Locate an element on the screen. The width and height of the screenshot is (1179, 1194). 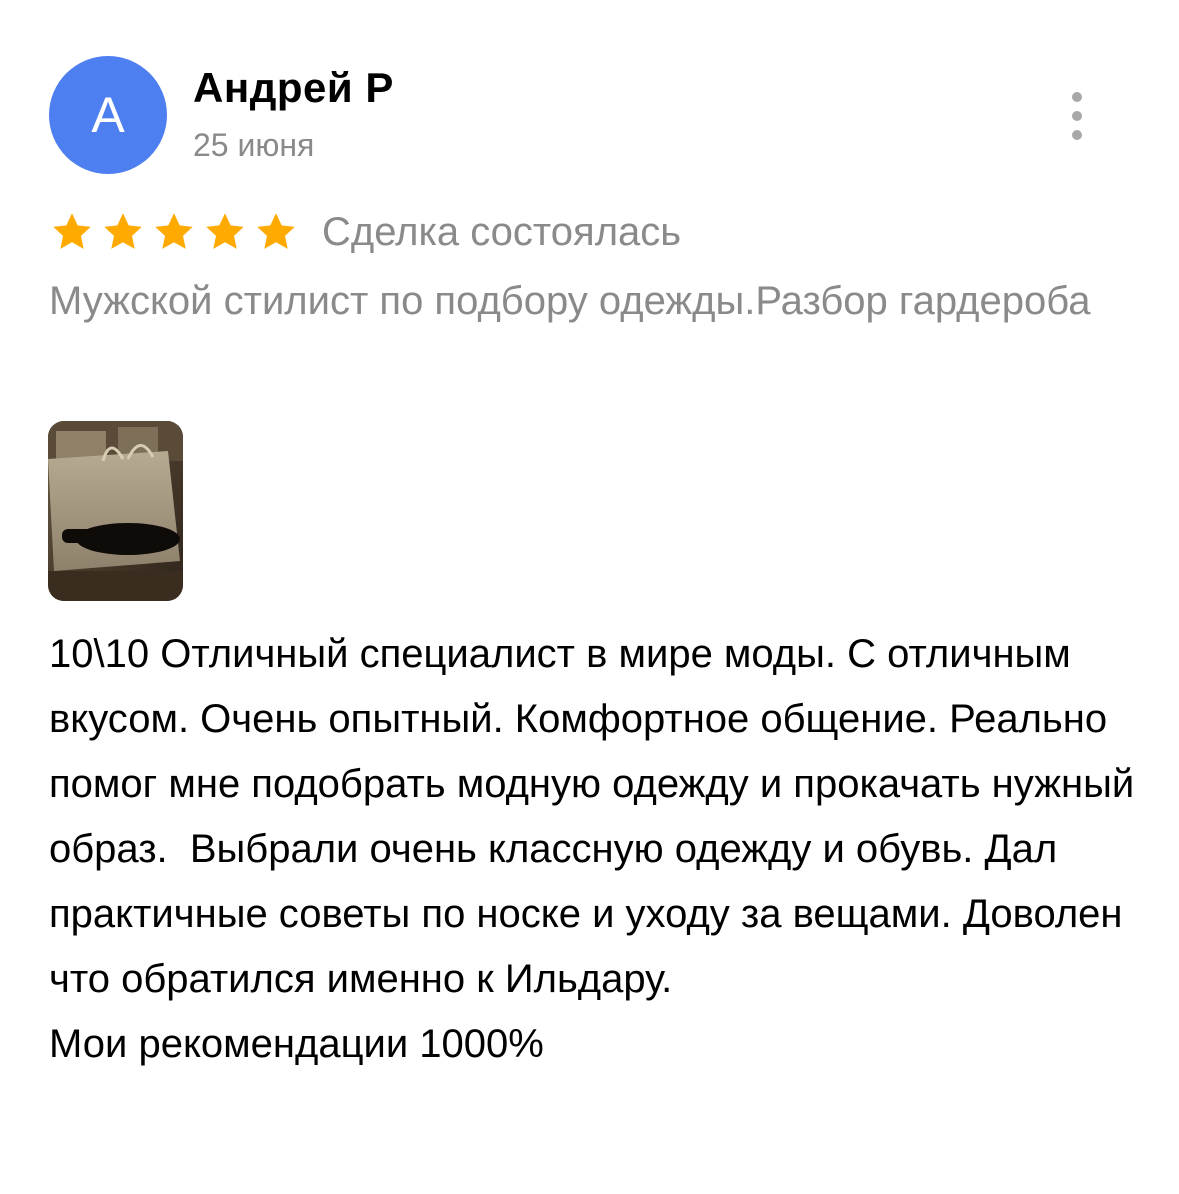
star-rating is located at coordinates (174, 232).